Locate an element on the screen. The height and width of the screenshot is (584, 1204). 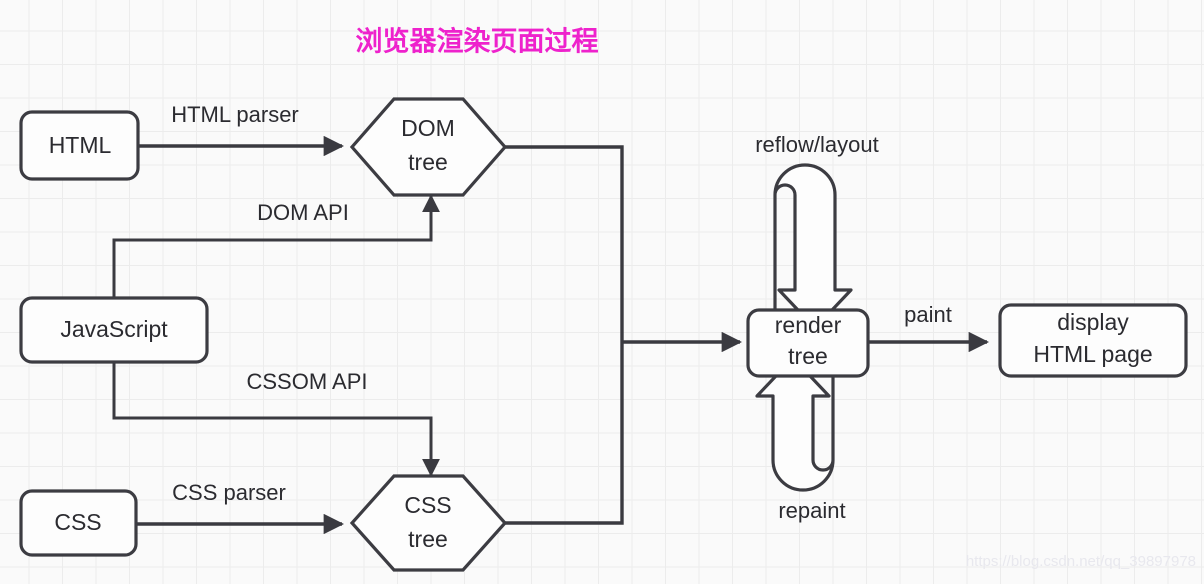
node-html: HTML is located at coordinates (79, 145).